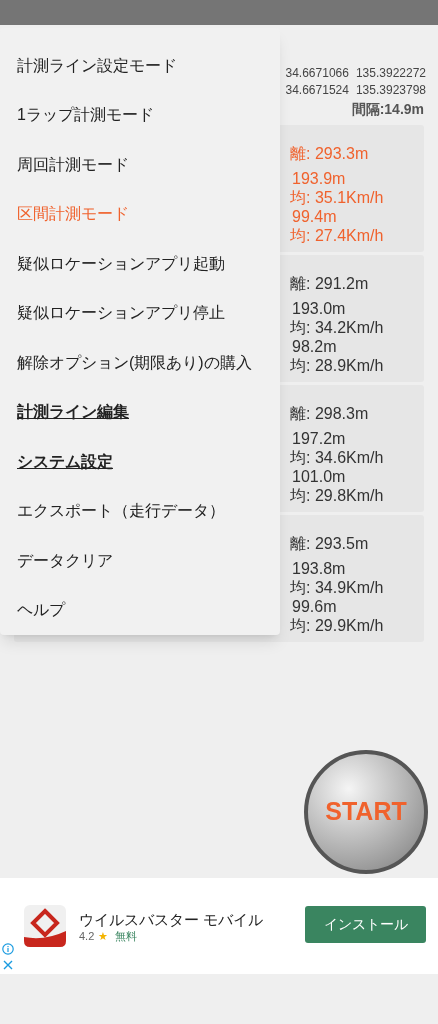 This screenshot has width=438, height=1024. Describe the element at coordinates (103, 936) in the screenshot. I see `star-icon: ★` at that location.